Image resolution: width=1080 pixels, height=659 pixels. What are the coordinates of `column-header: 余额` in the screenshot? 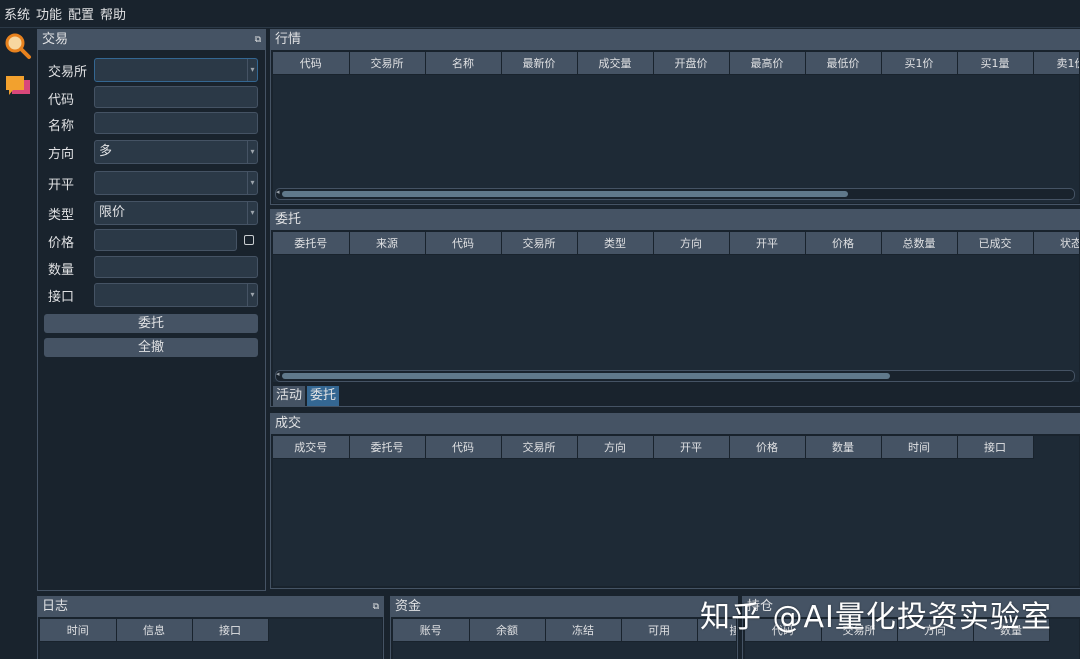 It's located at (507, 630).